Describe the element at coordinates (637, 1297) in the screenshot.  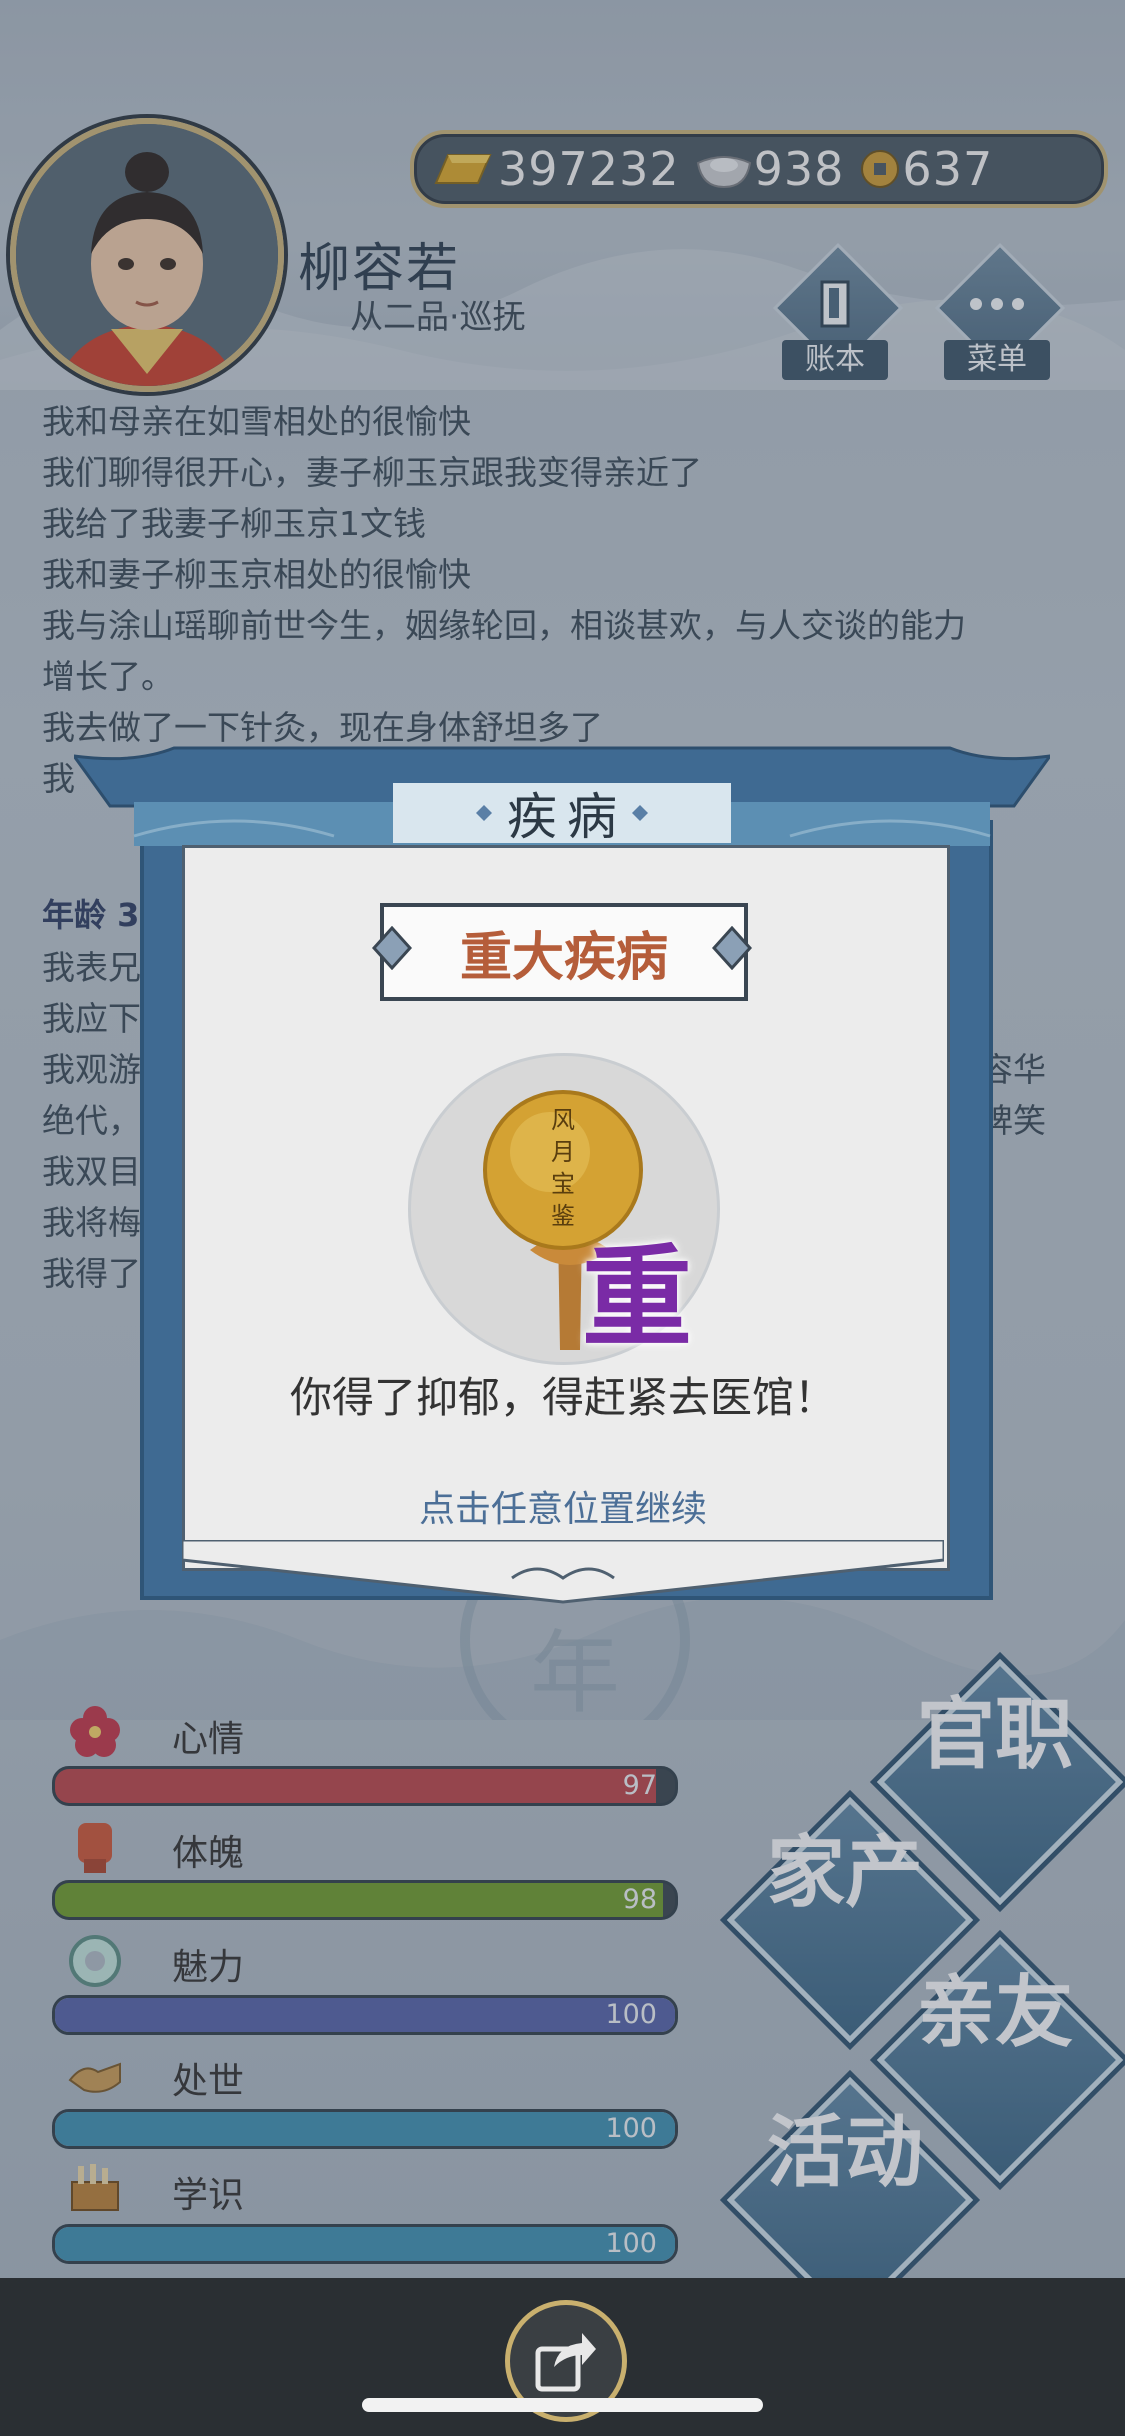
I see `severity-badge: 重` at that location.